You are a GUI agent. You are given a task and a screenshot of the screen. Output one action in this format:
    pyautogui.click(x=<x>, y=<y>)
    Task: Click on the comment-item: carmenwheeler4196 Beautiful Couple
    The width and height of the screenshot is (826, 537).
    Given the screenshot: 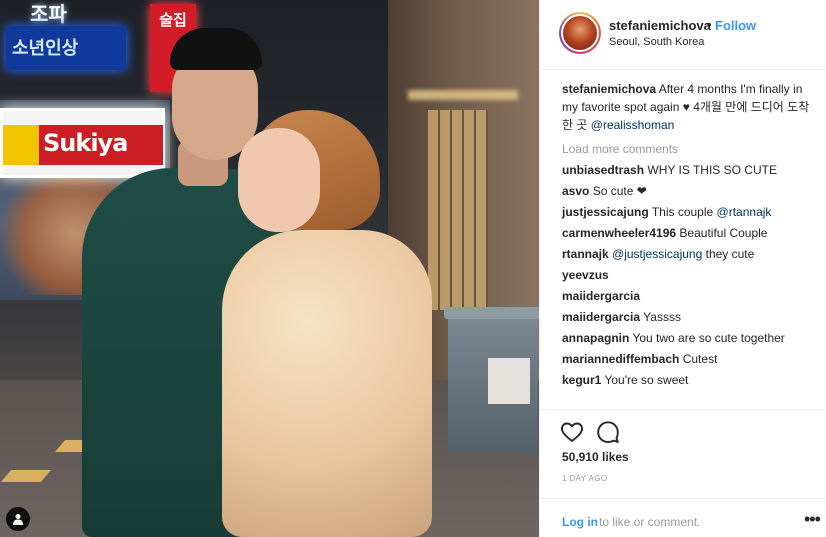 What is the action you would take?
    pyautogui.click(x=691, y=233)
    